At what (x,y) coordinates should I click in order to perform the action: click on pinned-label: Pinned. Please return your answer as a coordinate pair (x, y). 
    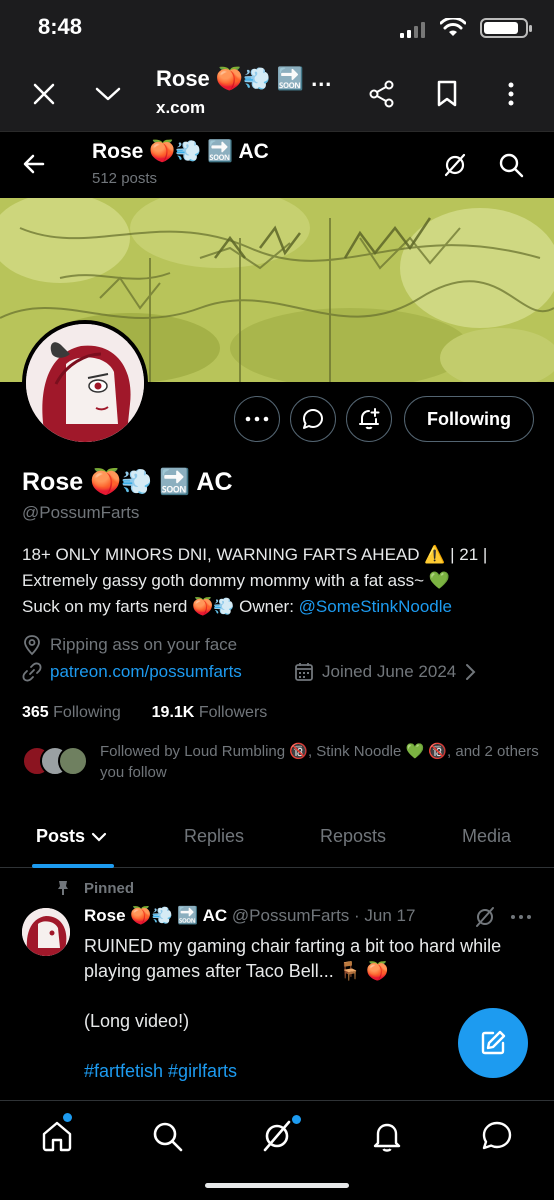
    Looking at the image, I should click on (109, 888).